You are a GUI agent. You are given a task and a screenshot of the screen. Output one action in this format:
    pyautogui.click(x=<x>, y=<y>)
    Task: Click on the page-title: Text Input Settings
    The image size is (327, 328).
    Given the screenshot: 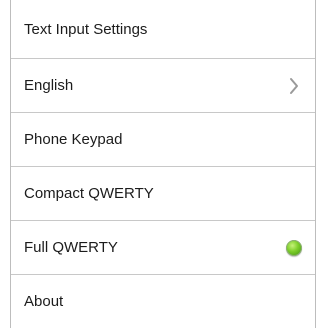 What is the action you would take?
    pyautogui.click(x=86, y=29)
    